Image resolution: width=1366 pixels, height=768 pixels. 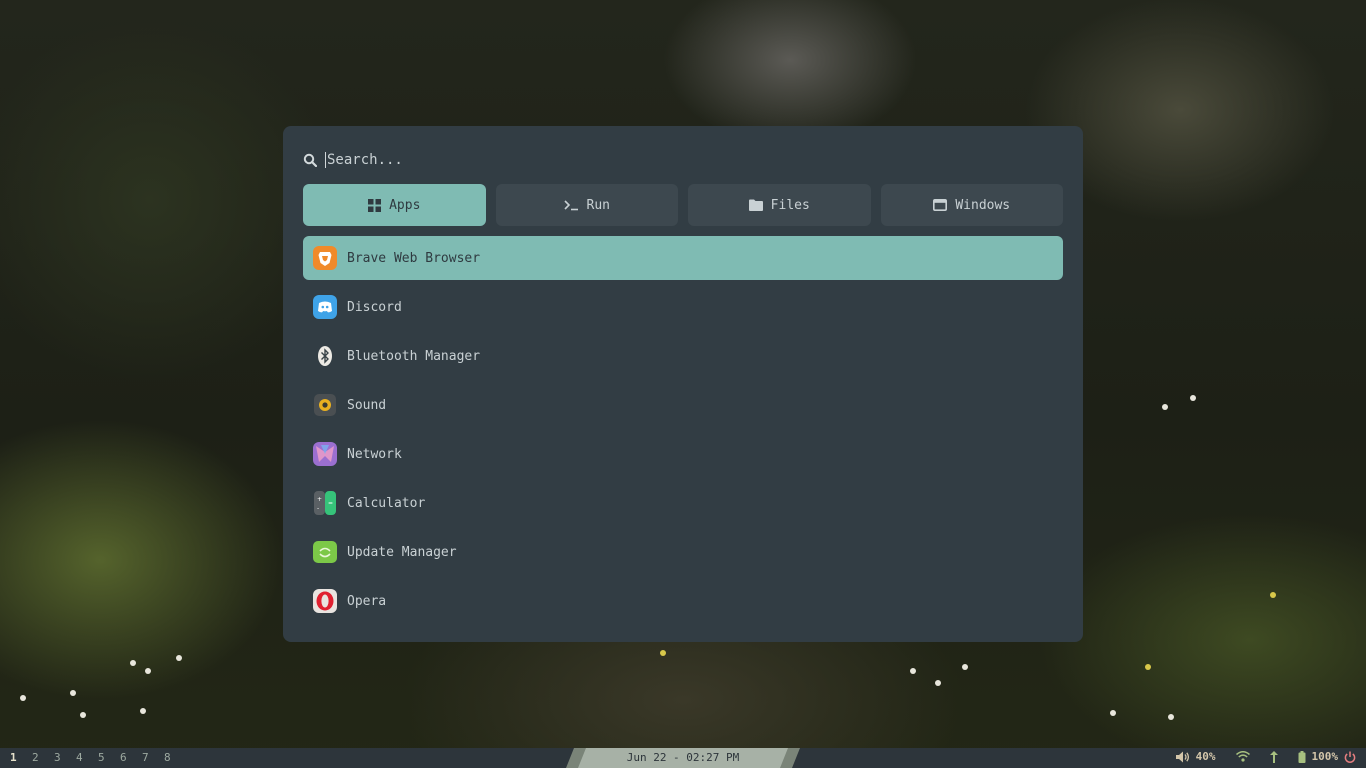 I want to click on tab-label: Files, so click(x=790, y=205).